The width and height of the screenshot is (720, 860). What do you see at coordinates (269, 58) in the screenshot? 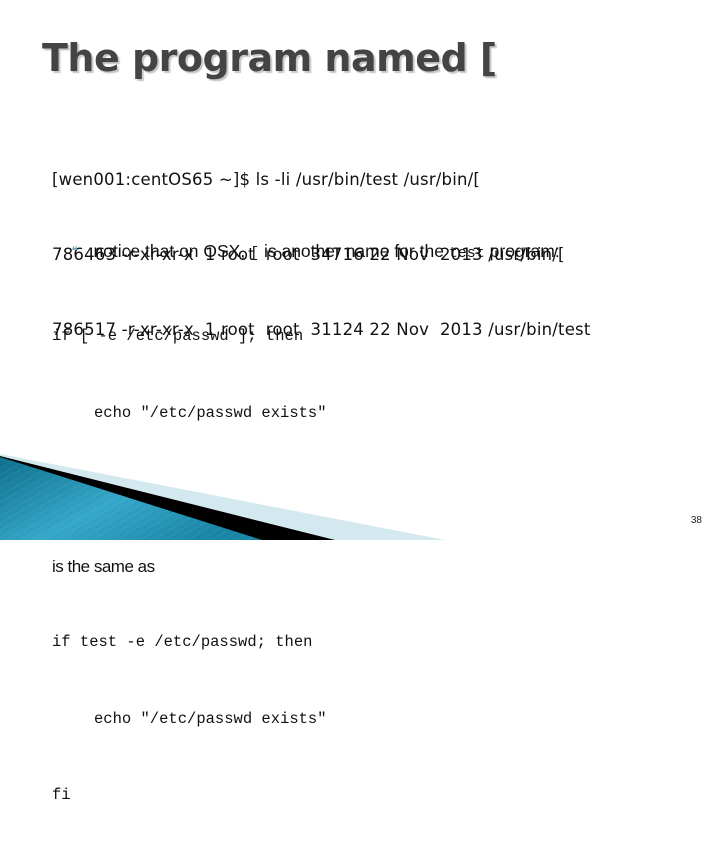
I see `slide-title: The program named [` at bounding box center [269, 58].